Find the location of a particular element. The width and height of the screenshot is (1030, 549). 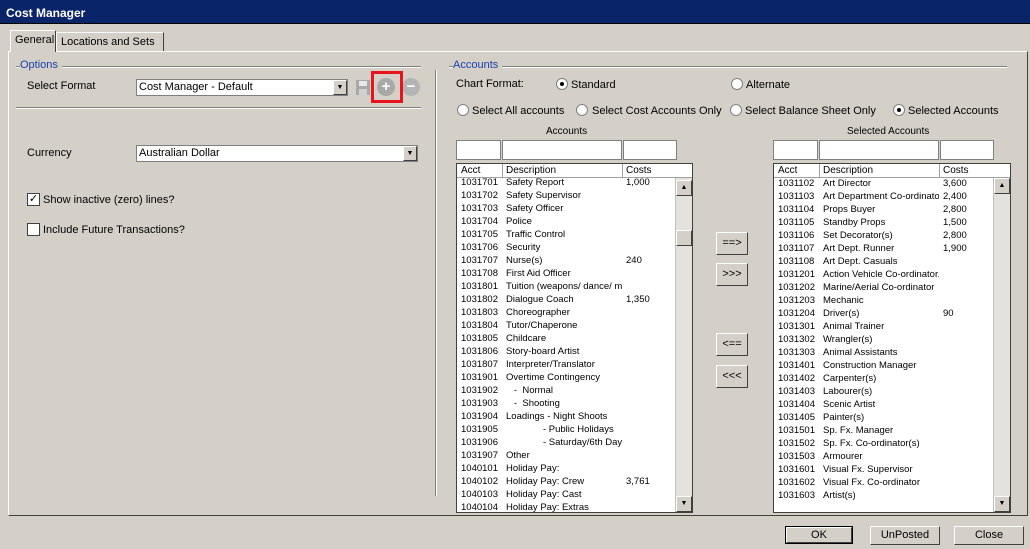

acct-cell: 1031803 is located at coordinates (479, 312).